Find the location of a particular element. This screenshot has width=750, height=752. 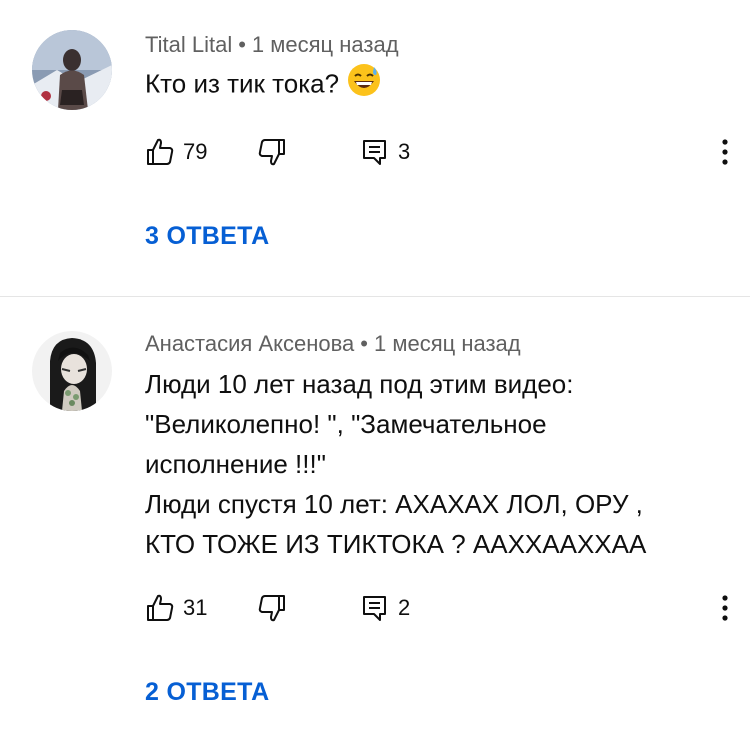

comment-text-line: Кто из тик тока? is located at coordinates (242, 83).